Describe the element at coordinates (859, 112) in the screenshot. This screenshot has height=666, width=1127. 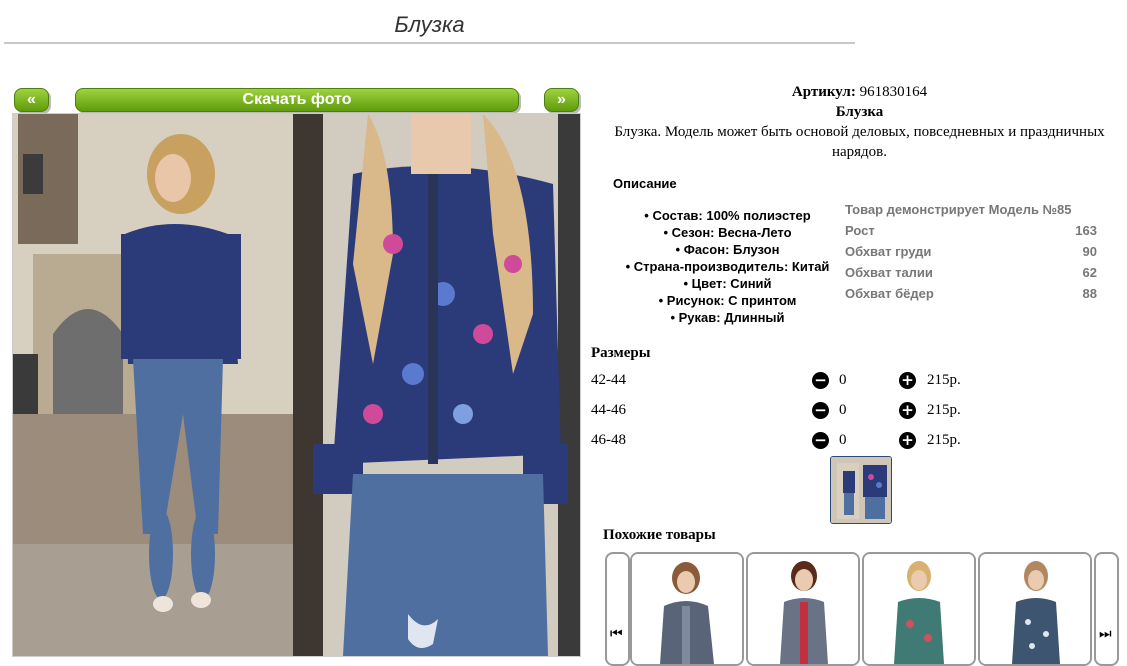
I see `product-name: Блузка` at that location.